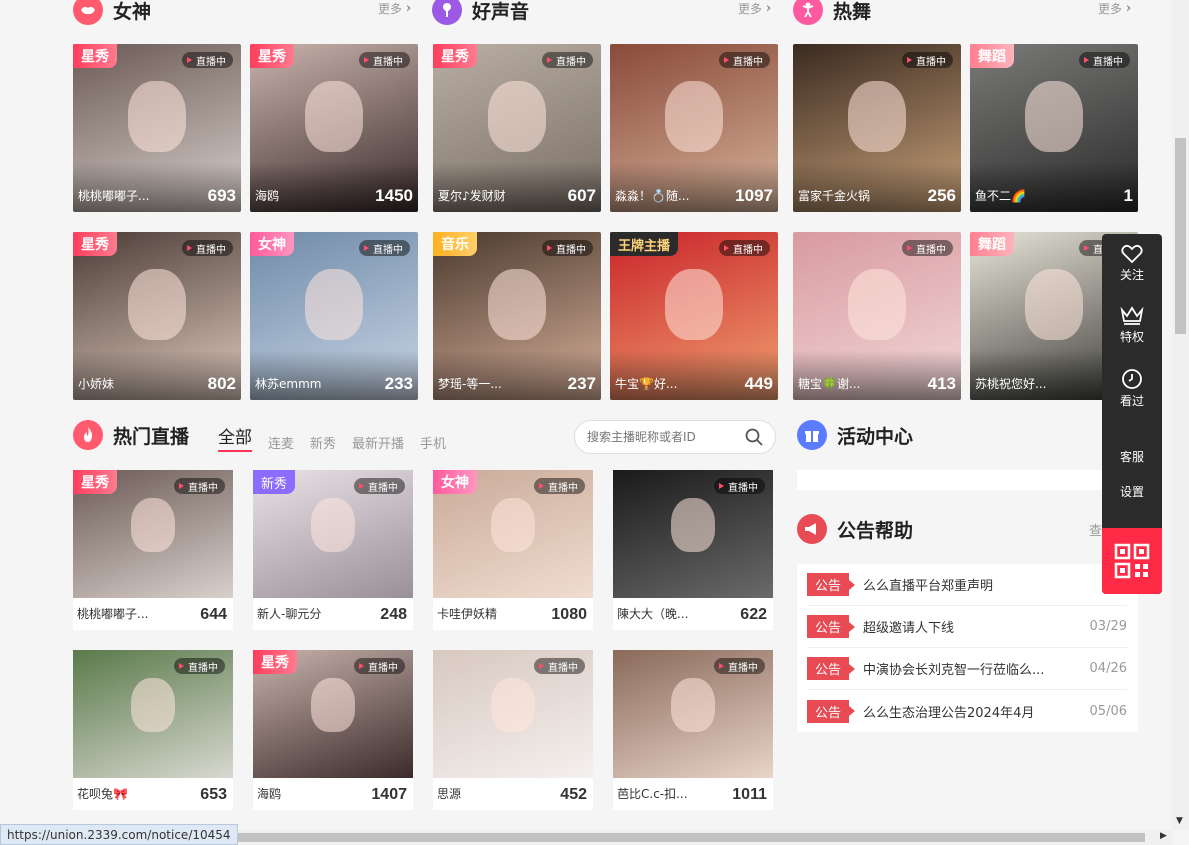  Describe the element at coordinates (517, 316) in the screenshot. I see `stream-card: 音乐 直播中 梦瑶-等一... 237` at that location.